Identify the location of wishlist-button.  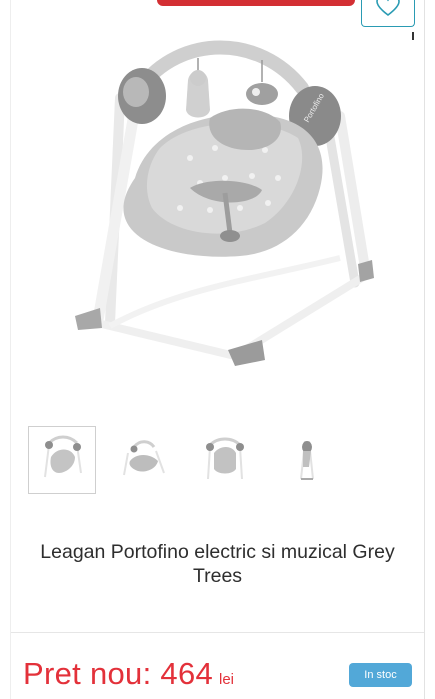
(388, 13).